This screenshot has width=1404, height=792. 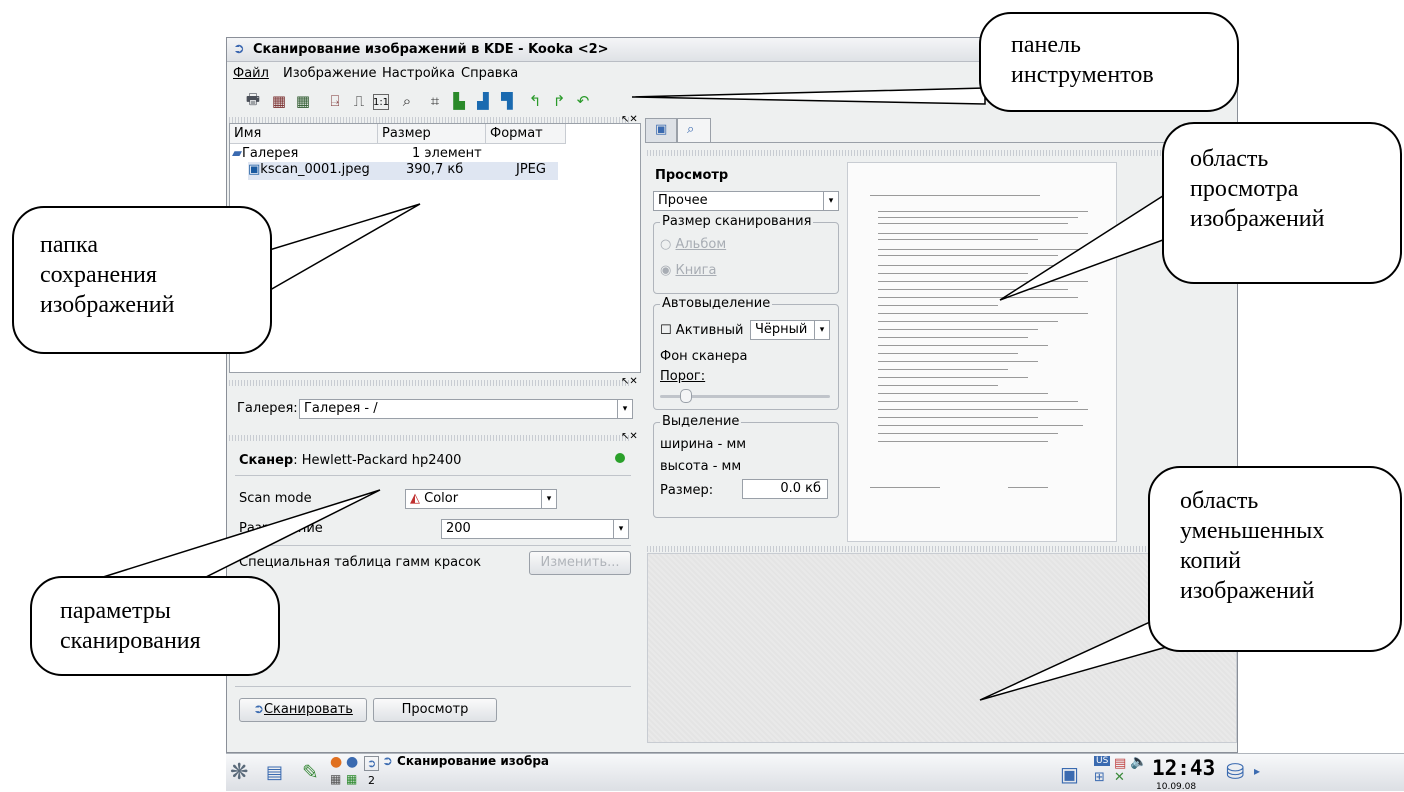 I want to click on pointer-toolbar, so click(x=808, y=96).